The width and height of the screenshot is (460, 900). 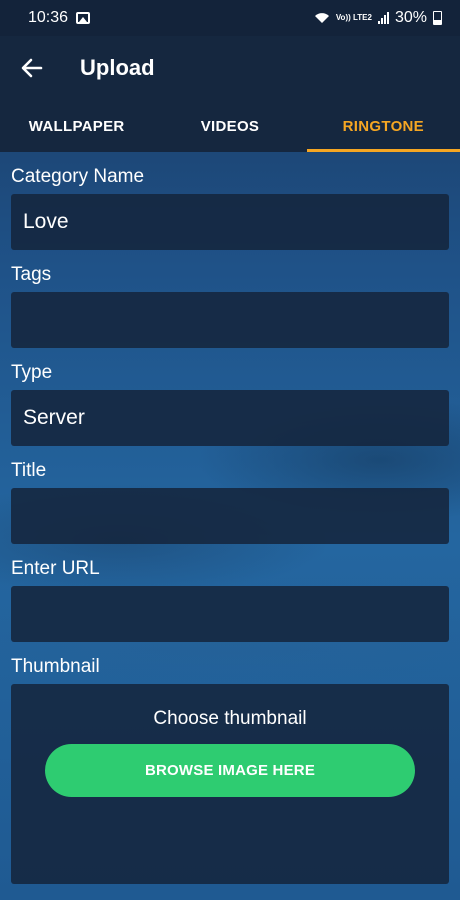 What do you see at coordinates (230, 320) in the screenshot?
I see `tags-field` at bounding box center [230, 320].